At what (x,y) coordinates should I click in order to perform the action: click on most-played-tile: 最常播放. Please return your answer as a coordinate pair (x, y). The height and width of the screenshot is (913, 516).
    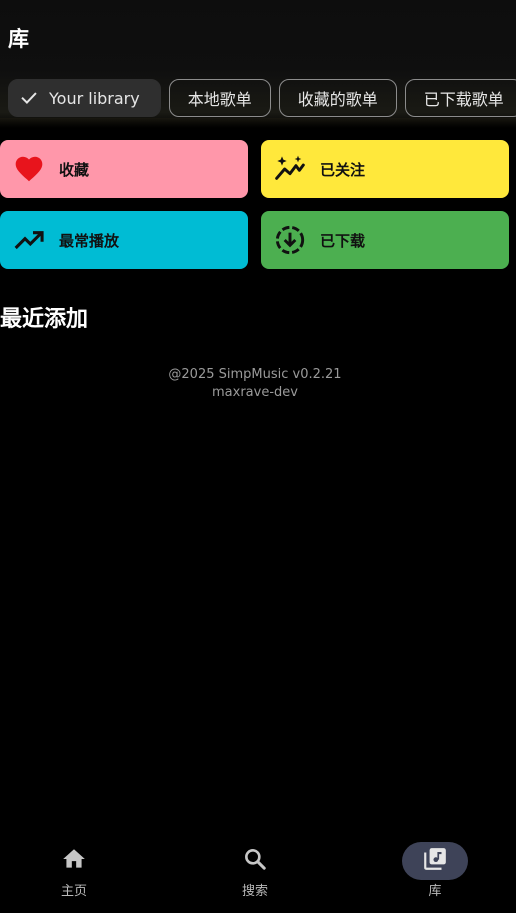
    Looking at the image, I should click on (124, 240).